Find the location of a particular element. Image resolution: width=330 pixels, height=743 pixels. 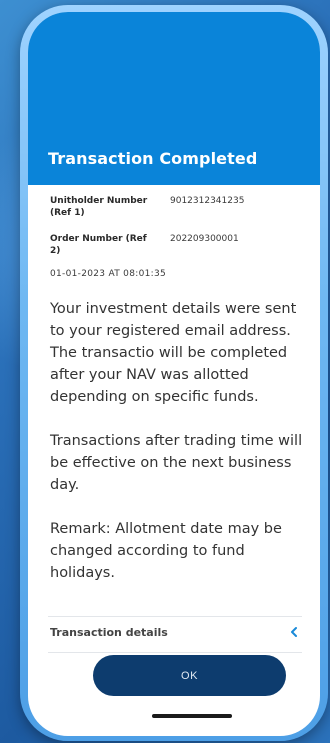

order-label: Order Number (Ref 2) is located at coordinates (98, 245).